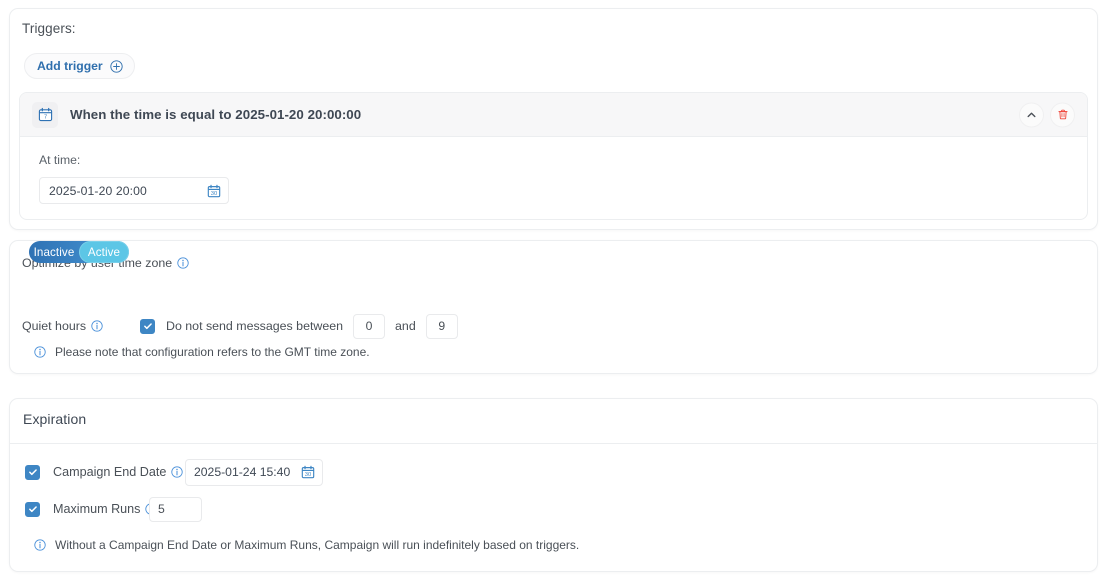 The image size is (1107, 579). I want to click on add-trigger-label: Add trigger, so click(70, 66).